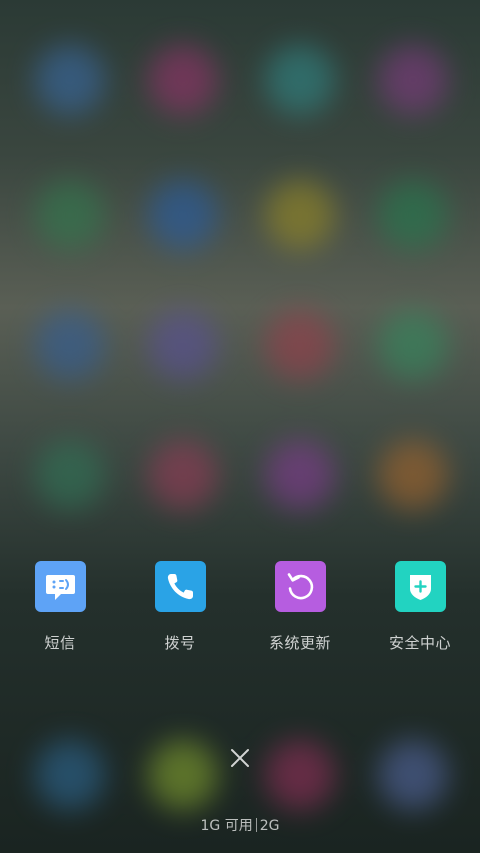 Image resolution: width=480 pixels, height=853 pixels. Describe the element at coordinates (269, 826) in the screenshot. I see `memory-total: 2G` at that location.